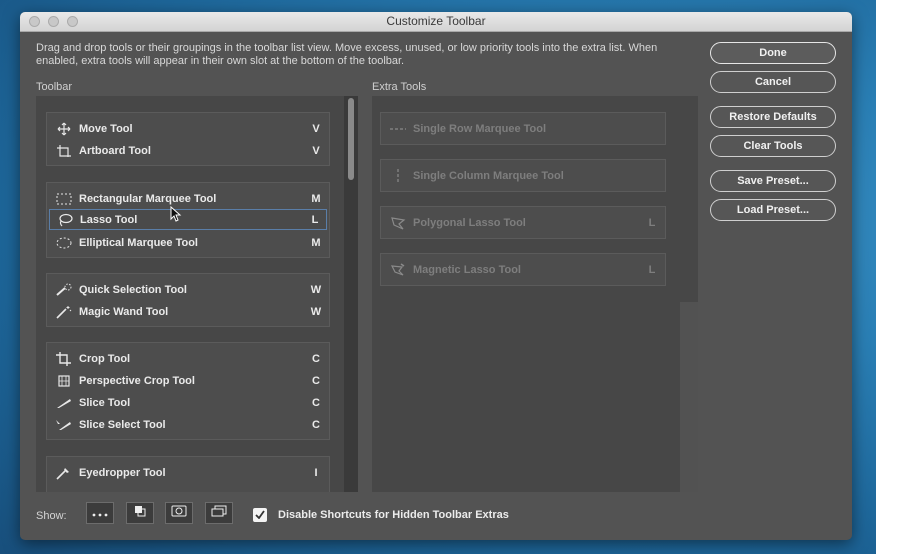 Image resolution: width=914 pixels, height=554 pixels. I want to click on magic-wand-icon, so click(64, 312).